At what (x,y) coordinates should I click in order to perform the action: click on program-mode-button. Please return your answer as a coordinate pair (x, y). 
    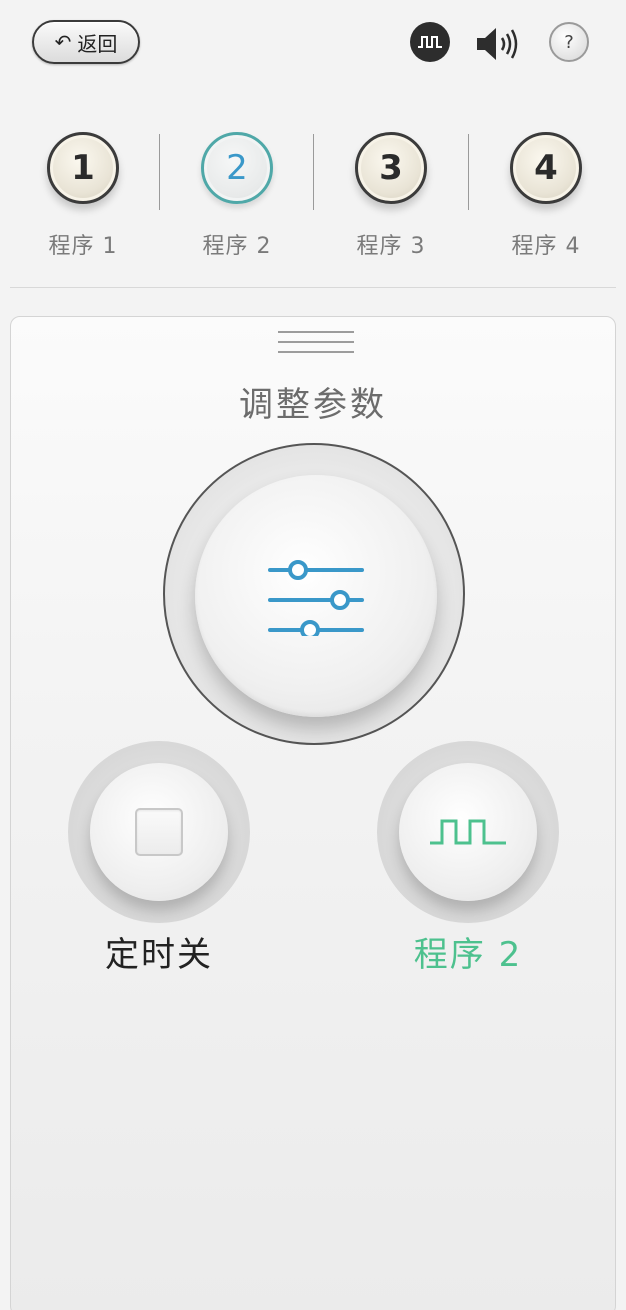
    Looking at the image, I should click on (468, 832).